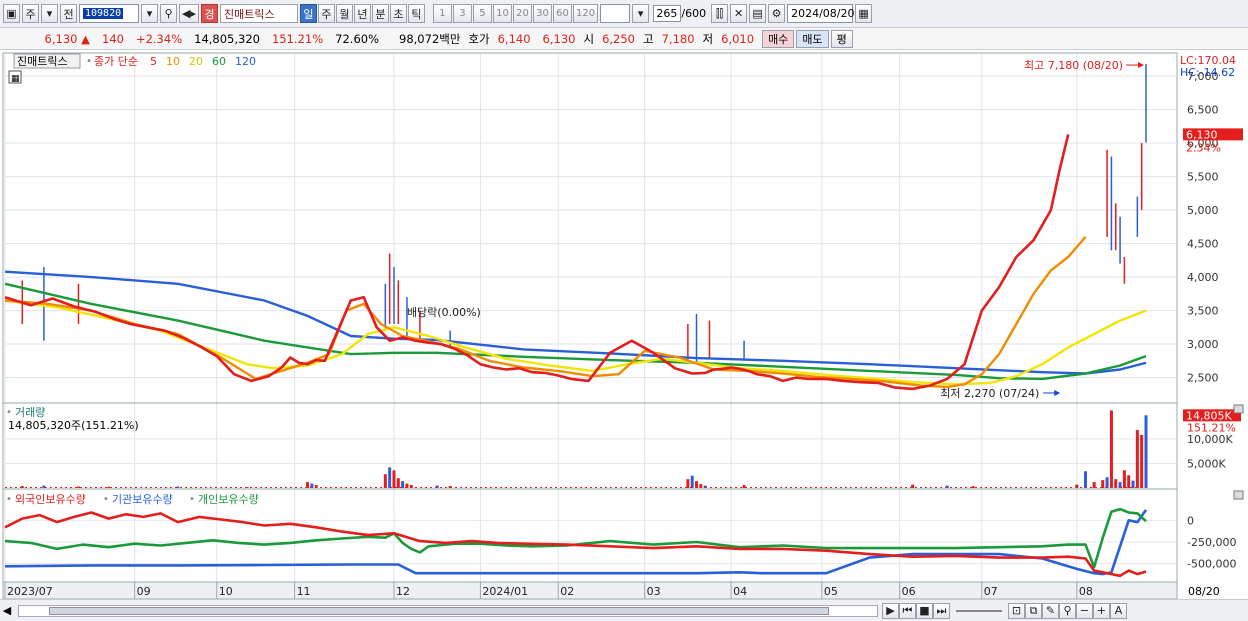  What do you see at coordinates (344, 13) in the screenshot?
I see `period-tab-2: 월` at bounding box center [344, 13].